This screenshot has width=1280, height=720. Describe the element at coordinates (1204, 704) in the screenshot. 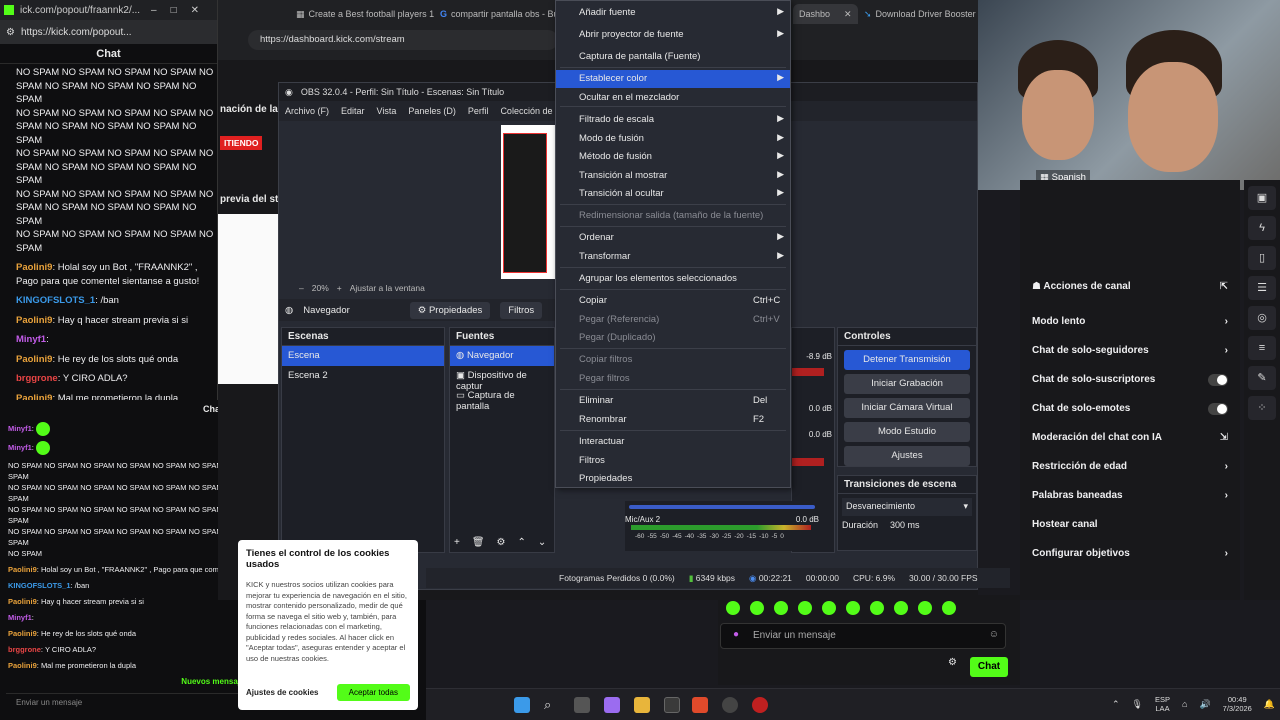

I see `volume-icon: 🔊` at that location.